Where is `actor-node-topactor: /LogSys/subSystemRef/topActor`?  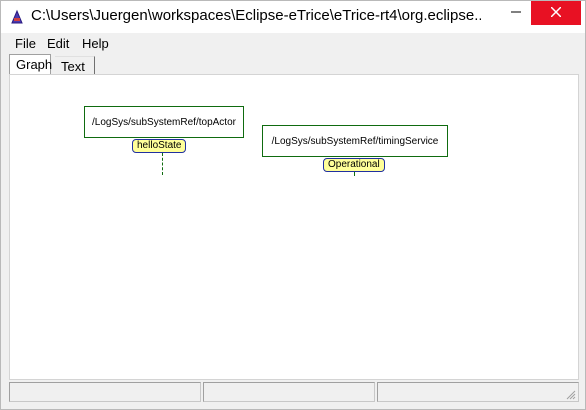
actor-node-topactor: /LogSys/subSystemRef/topActor is located at coordinates (164, 122).